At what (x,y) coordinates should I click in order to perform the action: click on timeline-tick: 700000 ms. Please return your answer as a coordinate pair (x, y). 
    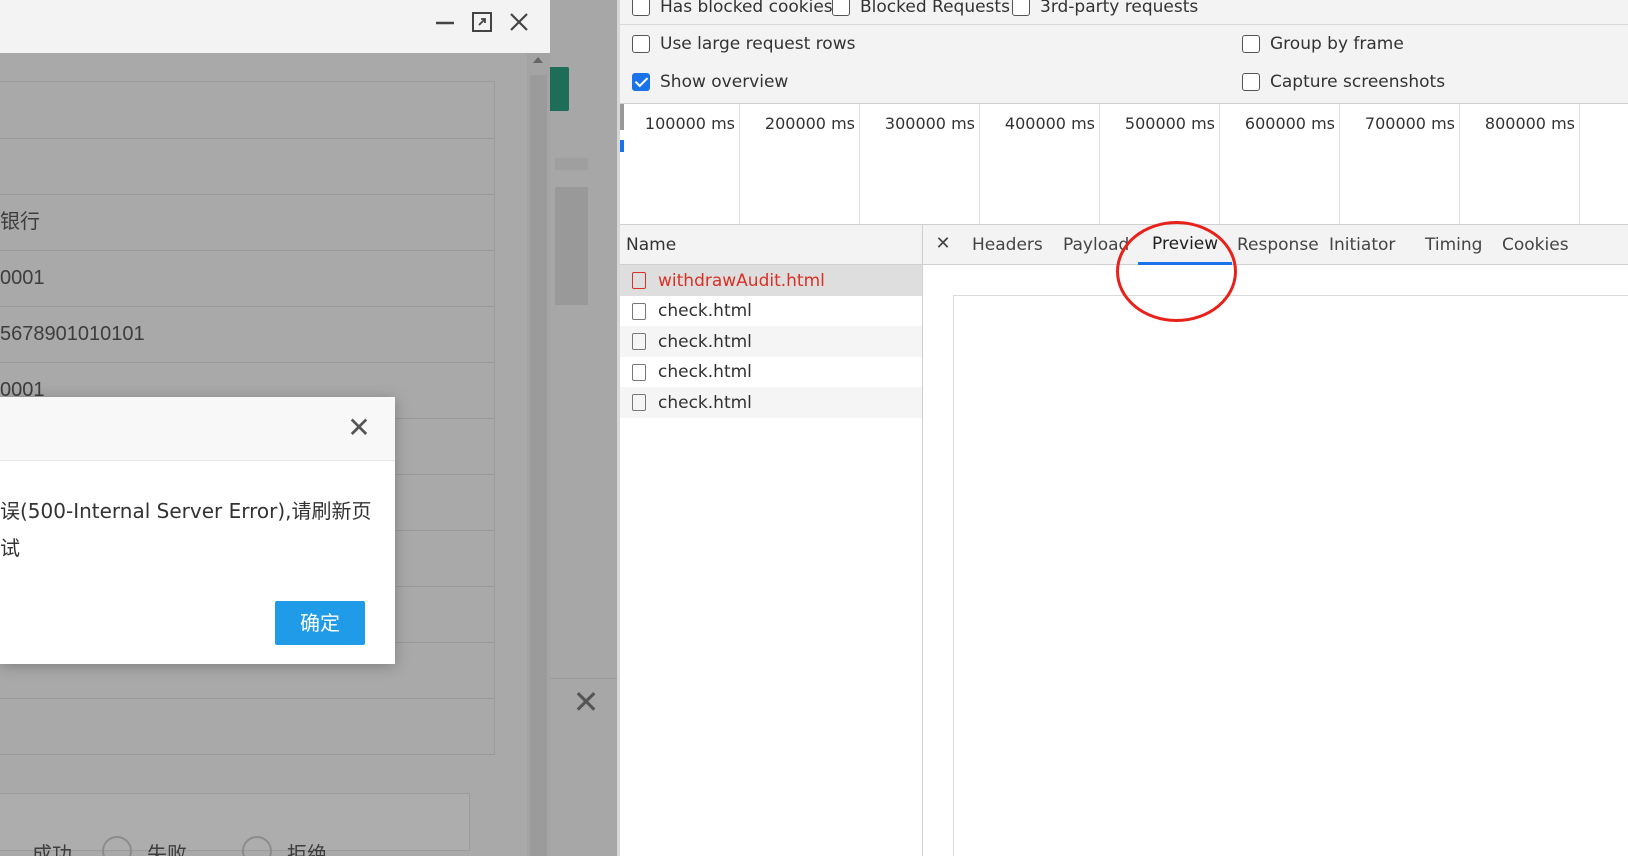
    Looking at the image, I should click on (1400, 164).